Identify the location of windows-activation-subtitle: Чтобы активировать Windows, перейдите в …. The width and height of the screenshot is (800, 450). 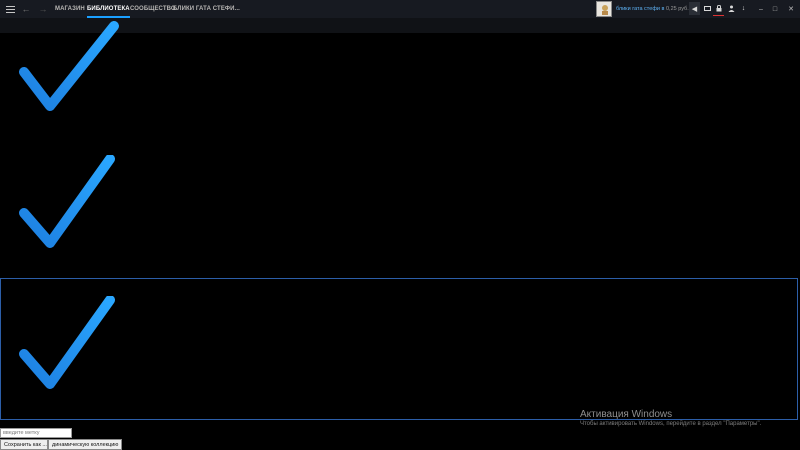
(671, 424).